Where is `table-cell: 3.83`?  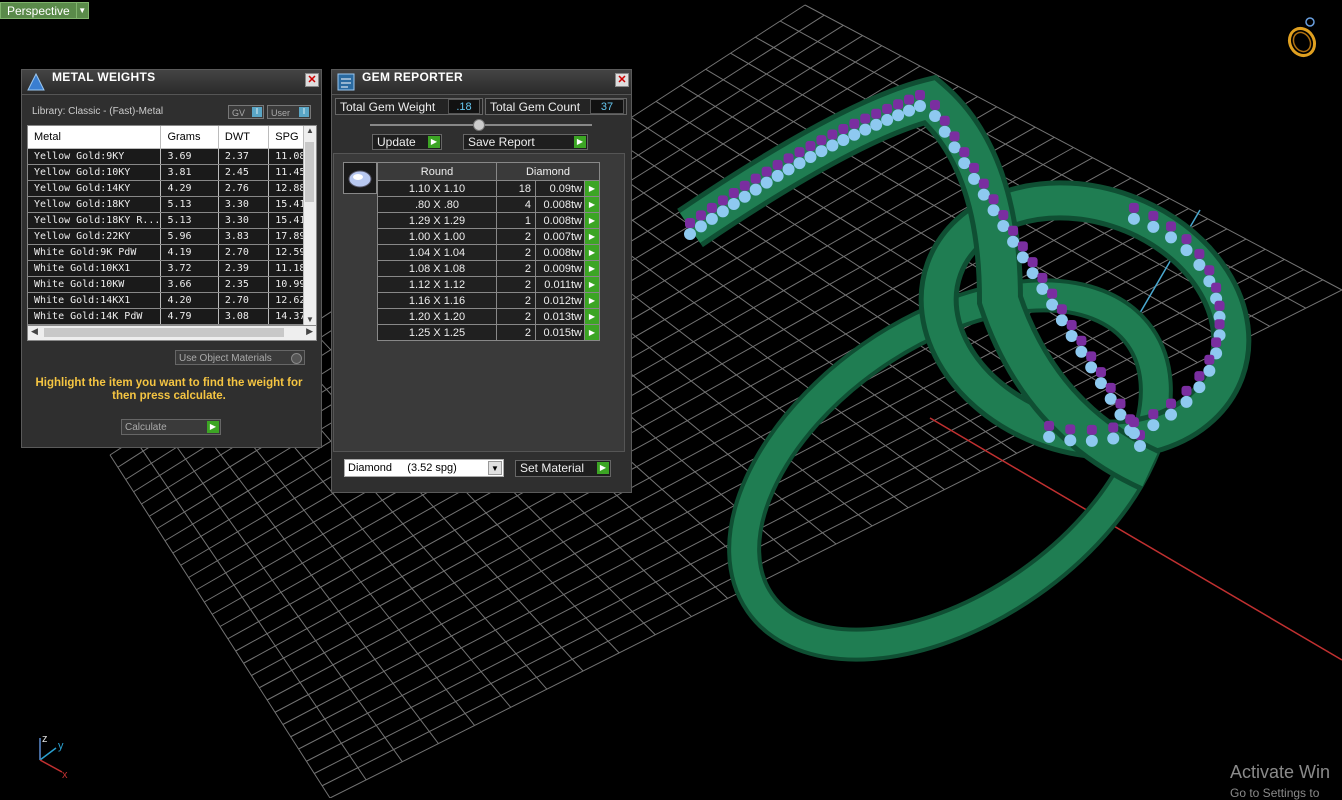 table-cell: 3.83 is located at coordinates (244, 236).